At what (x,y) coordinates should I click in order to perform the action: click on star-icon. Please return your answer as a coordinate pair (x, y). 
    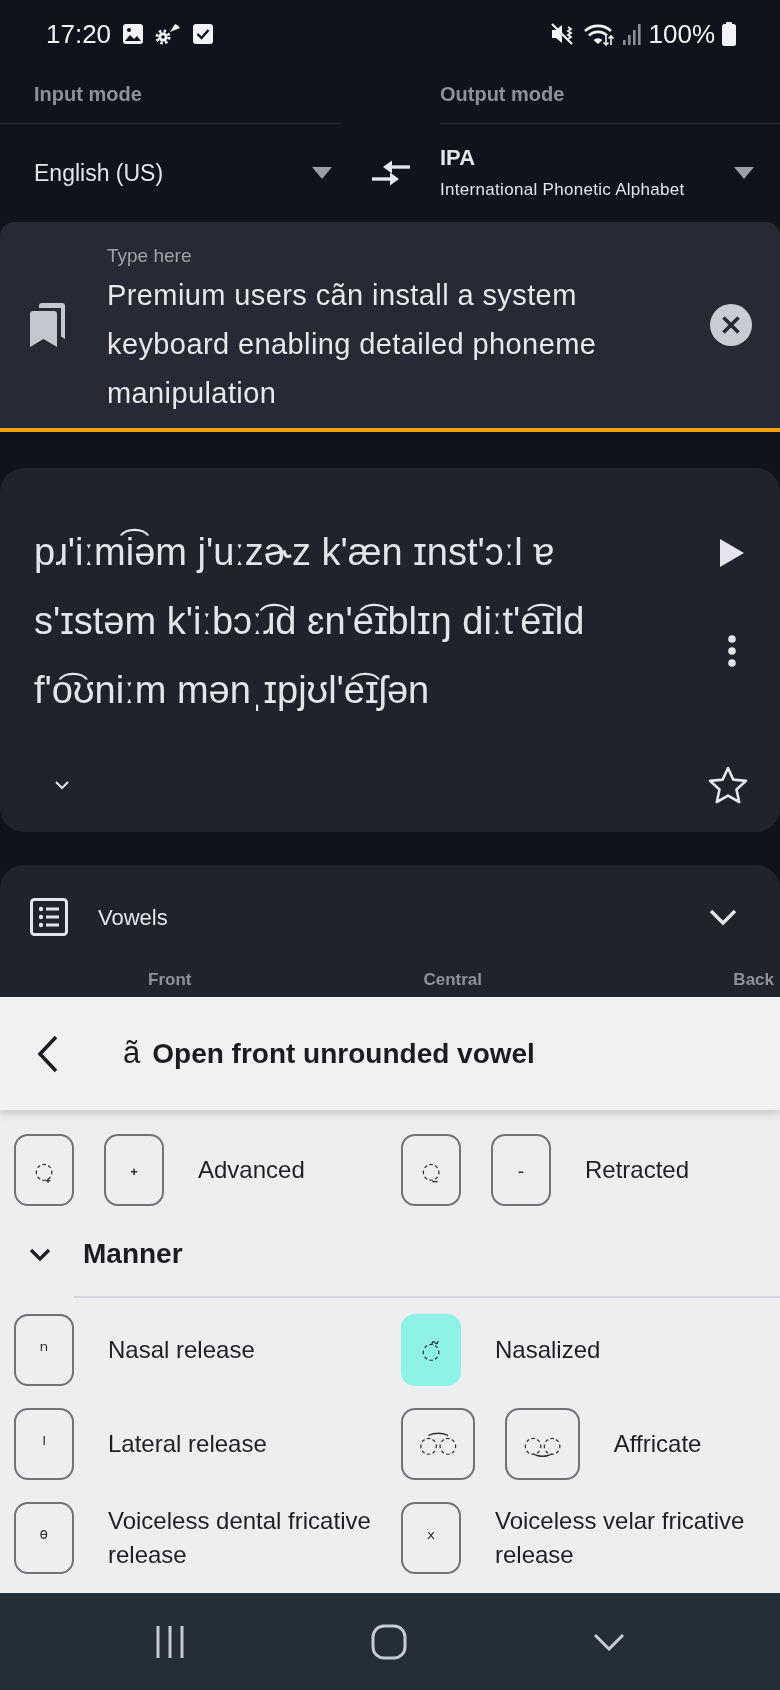
    Looking at the image, I should click on (728, 785).